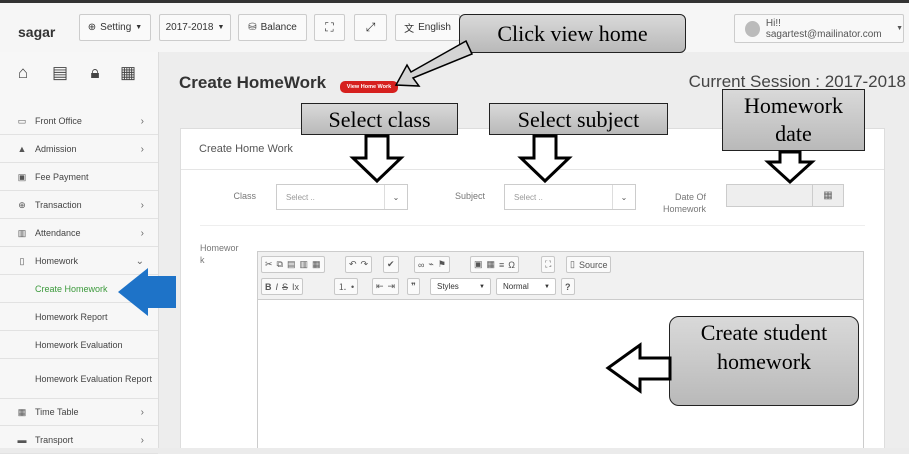 The image size is (909, 454). I want to click on arrow-down-subject, so click(545, 159).